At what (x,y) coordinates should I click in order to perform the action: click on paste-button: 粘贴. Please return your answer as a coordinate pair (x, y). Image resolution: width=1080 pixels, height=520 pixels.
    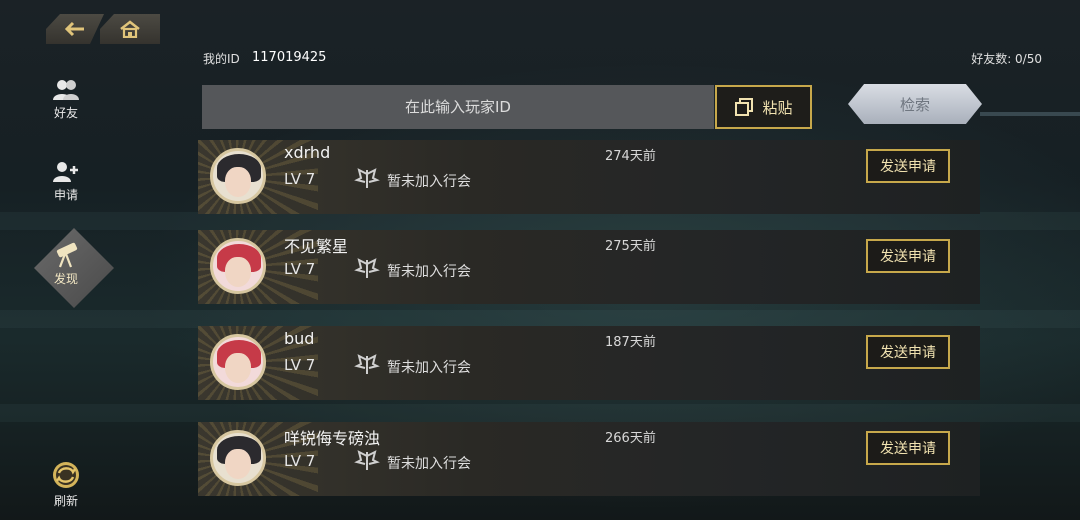
    Looking at the image, I should click on (763, 107).